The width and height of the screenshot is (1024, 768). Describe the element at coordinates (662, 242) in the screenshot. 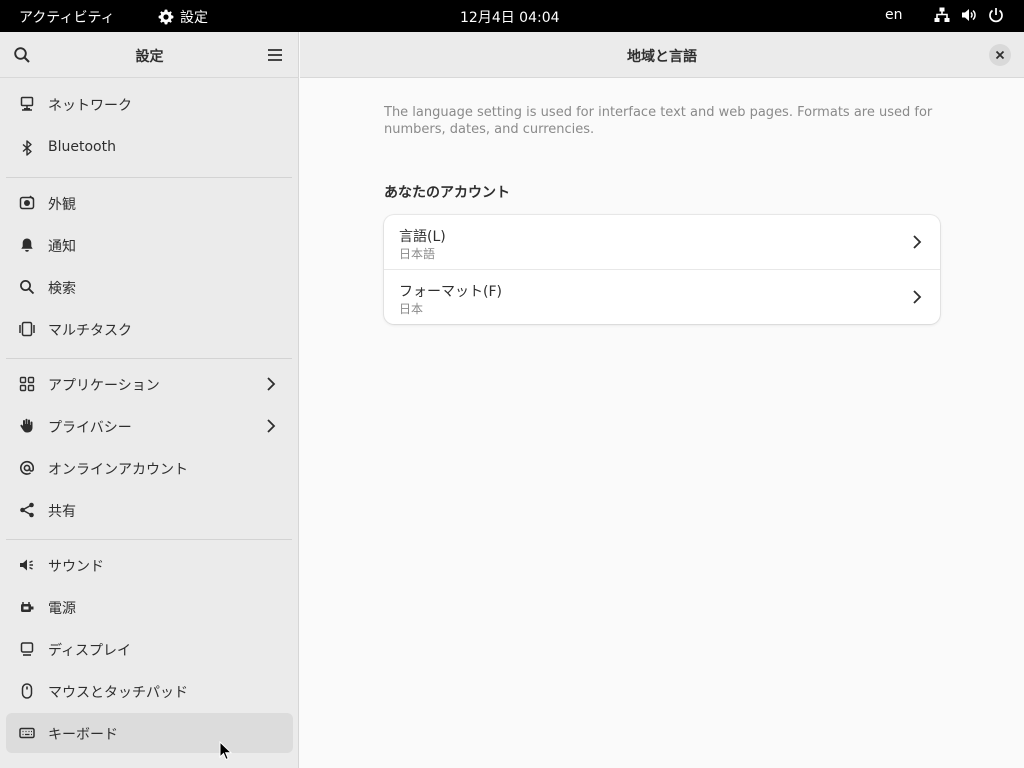

I see `language-row: 言語(L) 日本語` at that location.